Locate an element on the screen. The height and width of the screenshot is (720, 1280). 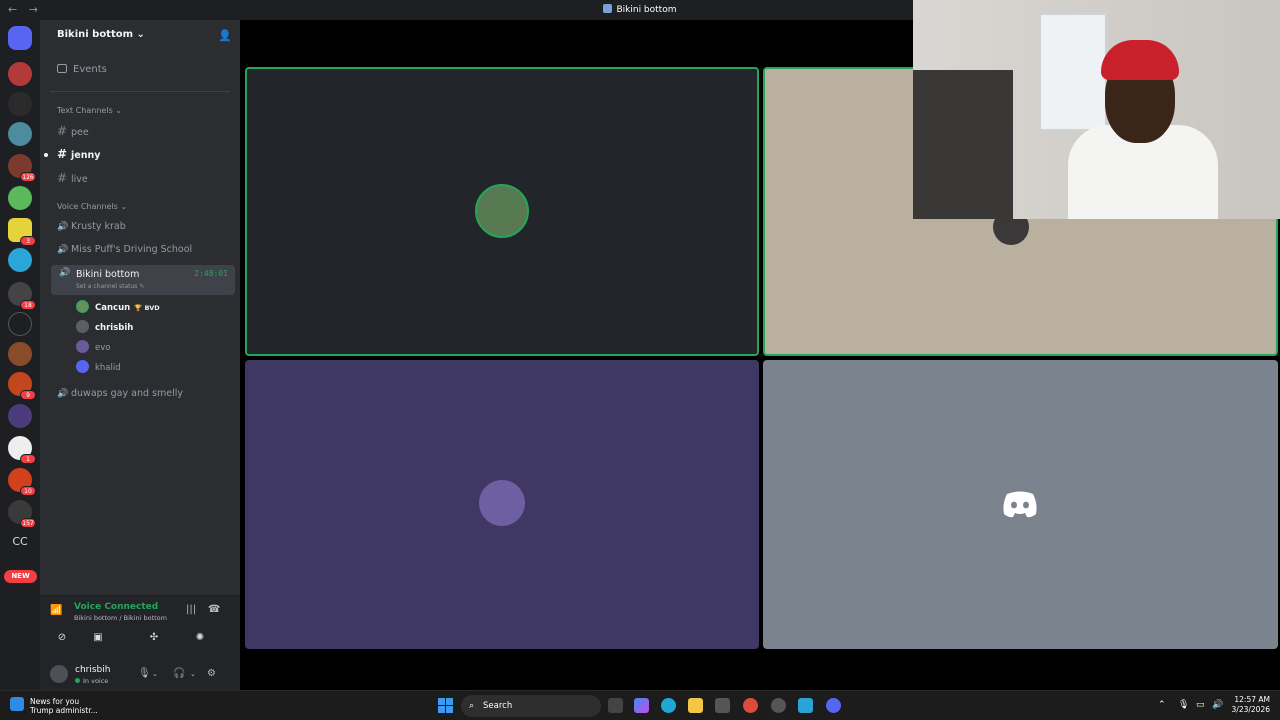
chevron-up-icon: ⌃ is located at coordinates (1162, 705).